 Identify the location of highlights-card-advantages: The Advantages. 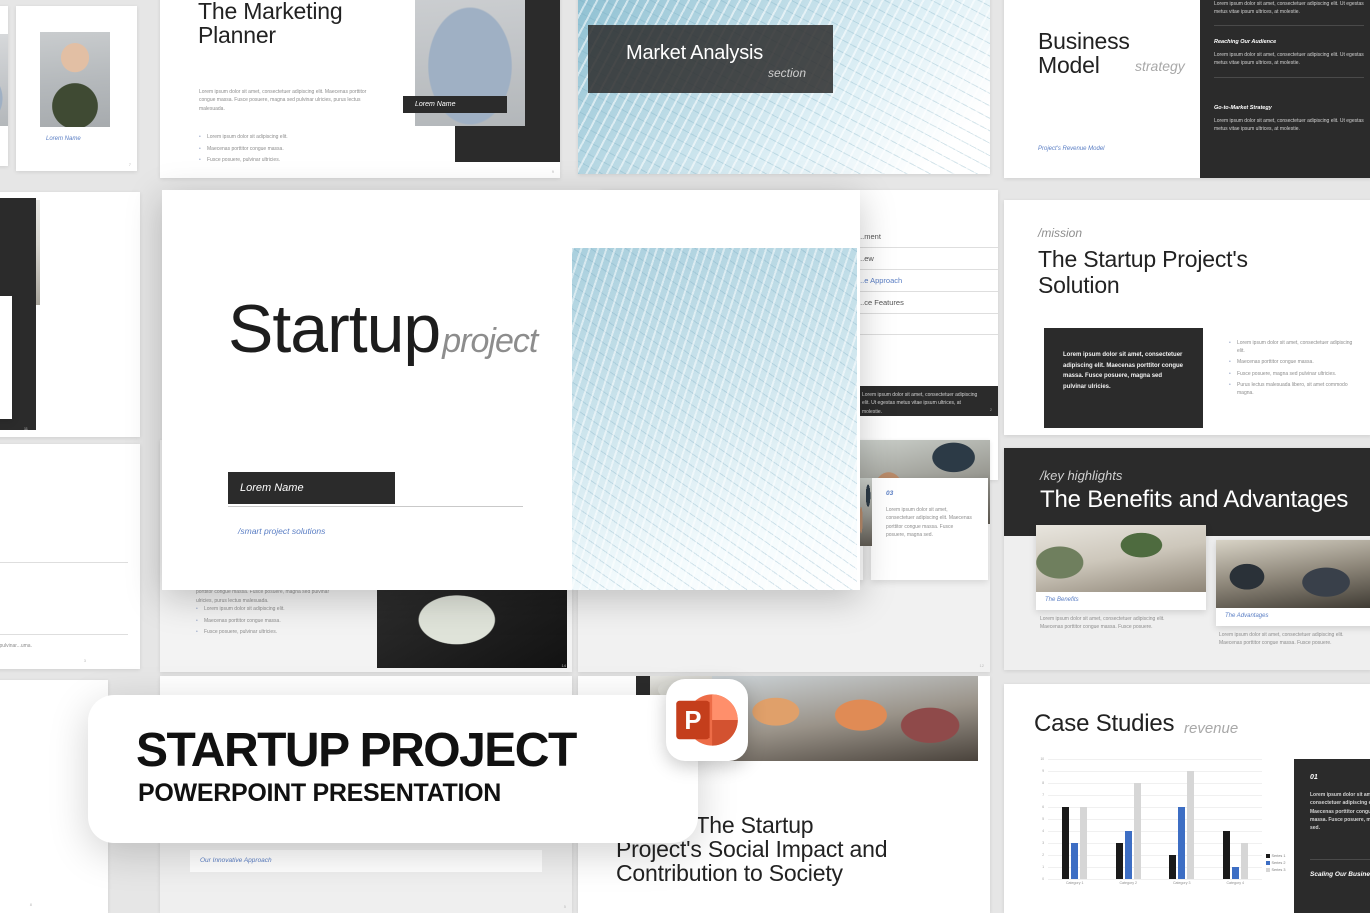
(1293, 583).